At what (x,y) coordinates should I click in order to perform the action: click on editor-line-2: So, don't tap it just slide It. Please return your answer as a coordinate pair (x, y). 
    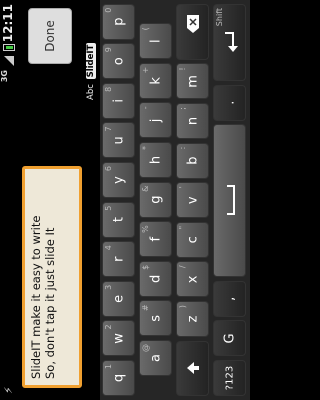
    Looking at the image, I should click on (50, 303).